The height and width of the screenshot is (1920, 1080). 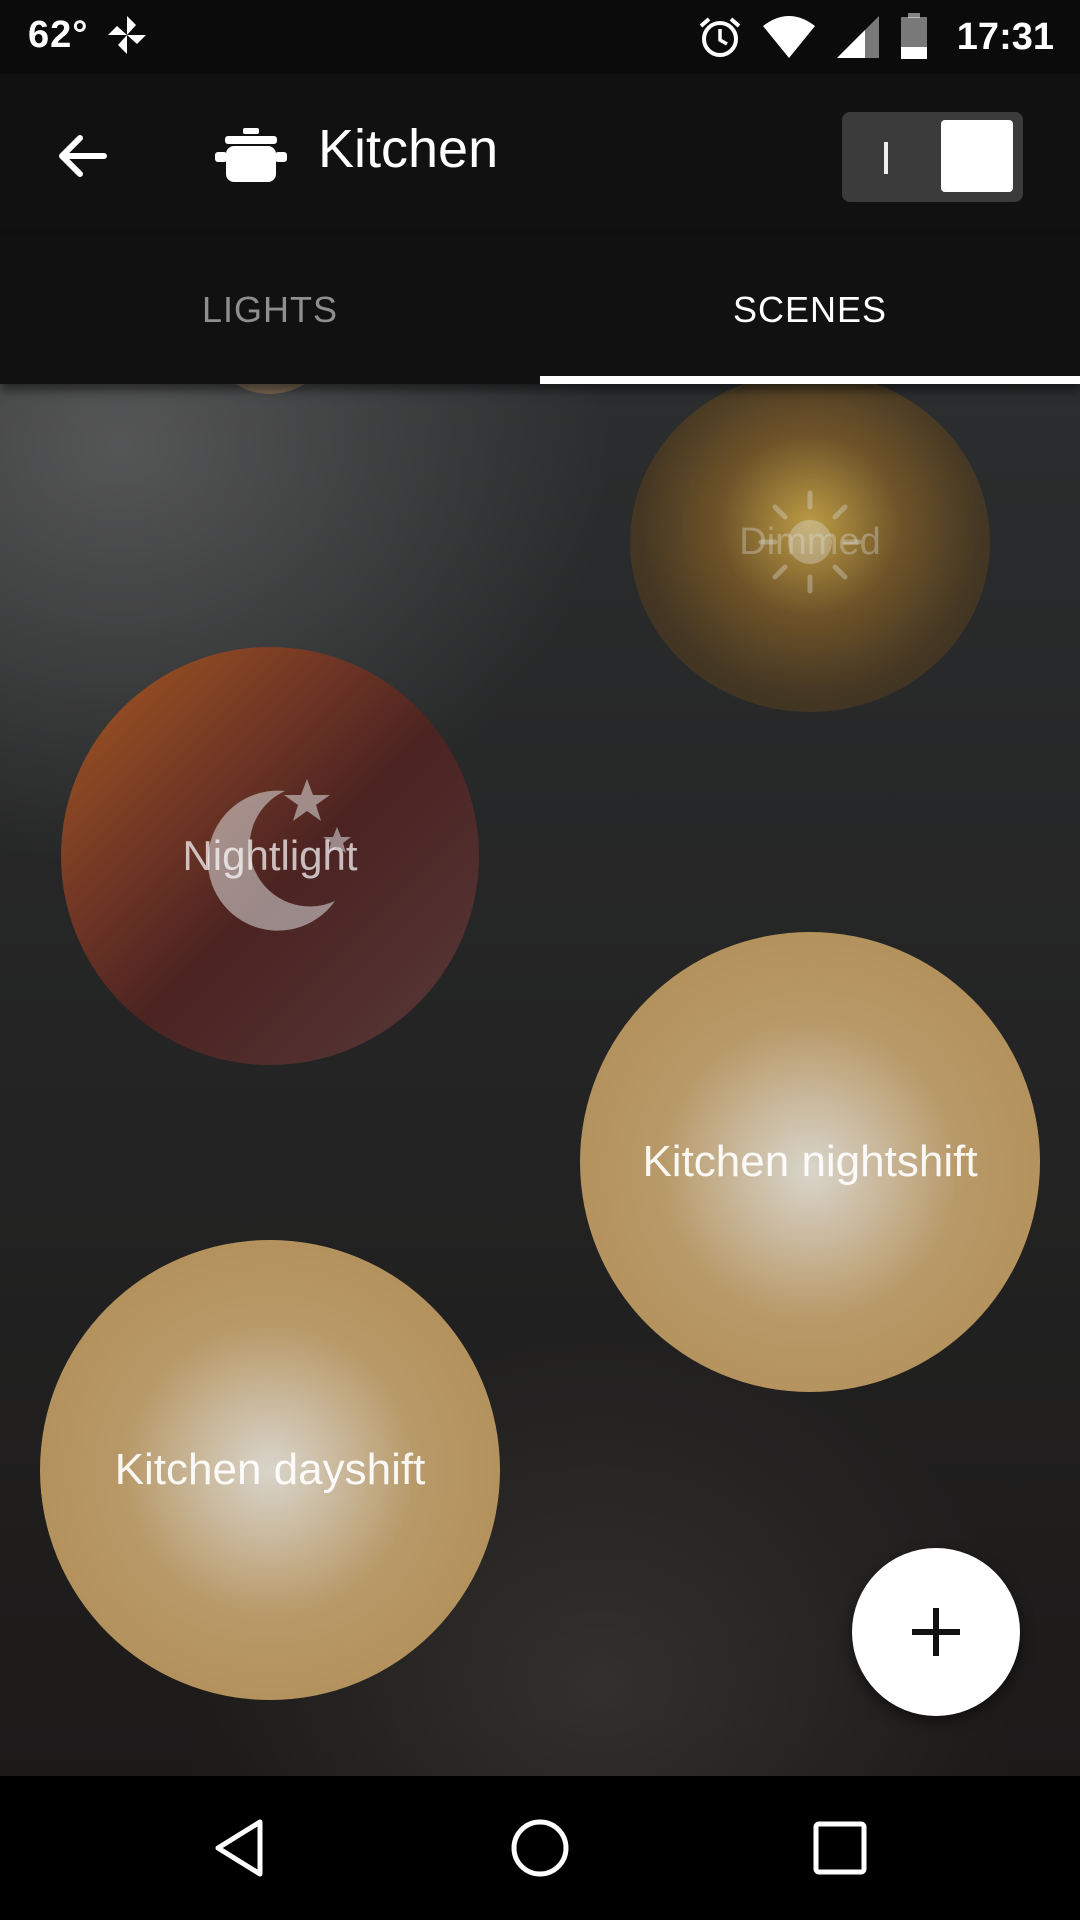 I want to click on add-scene-button, so click(x=936, y=1632).